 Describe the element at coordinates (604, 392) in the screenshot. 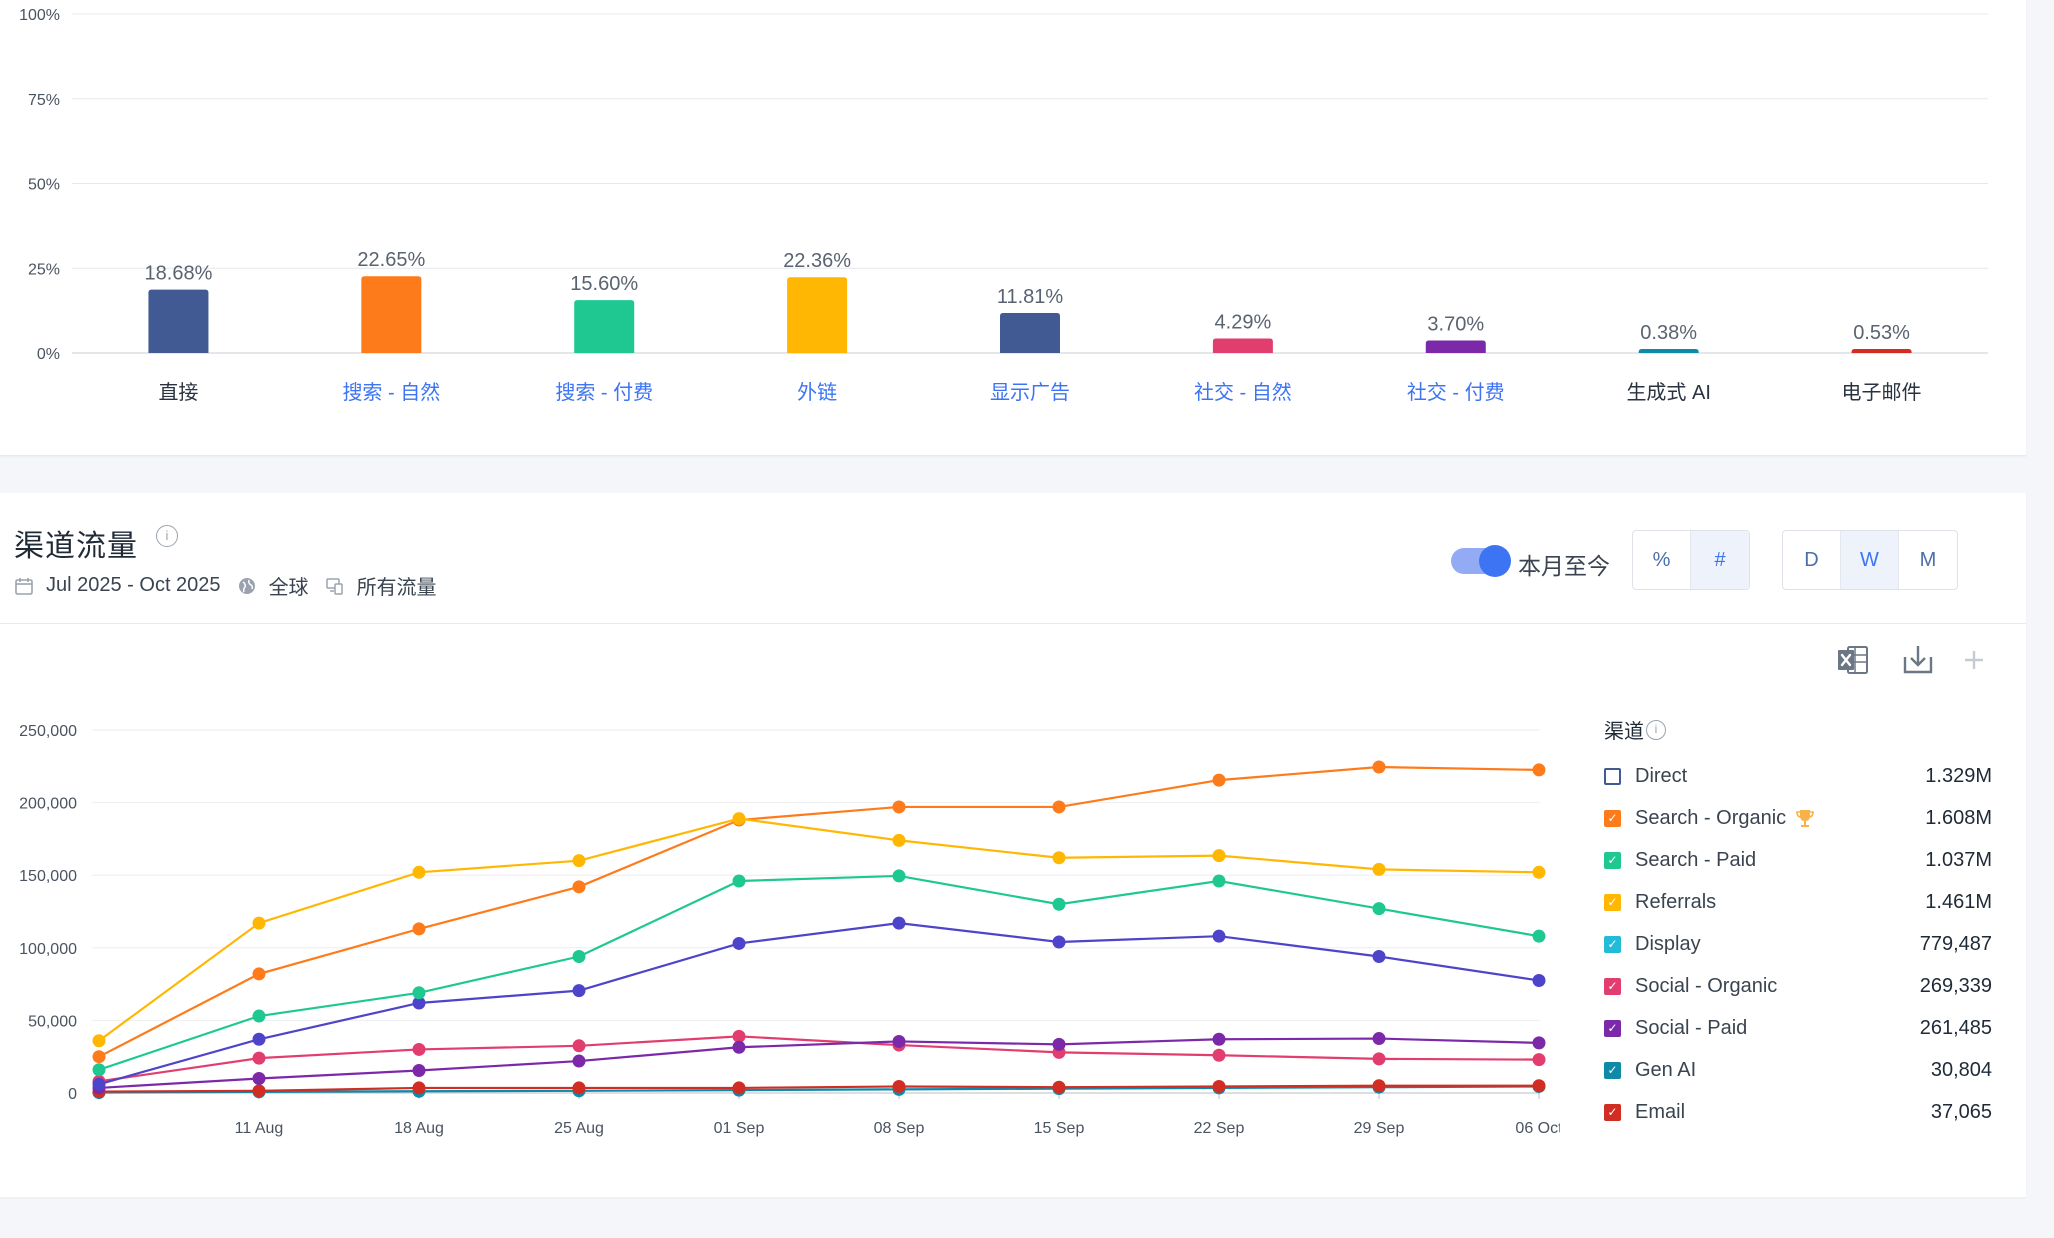

I see `bar-category-label: 搜索 - 付费` at that location.